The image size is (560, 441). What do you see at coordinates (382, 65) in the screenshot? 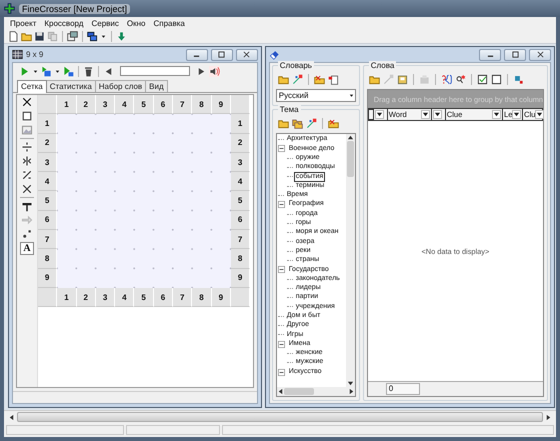
I see `group-title: Слова` at bounding box center [382, 65].